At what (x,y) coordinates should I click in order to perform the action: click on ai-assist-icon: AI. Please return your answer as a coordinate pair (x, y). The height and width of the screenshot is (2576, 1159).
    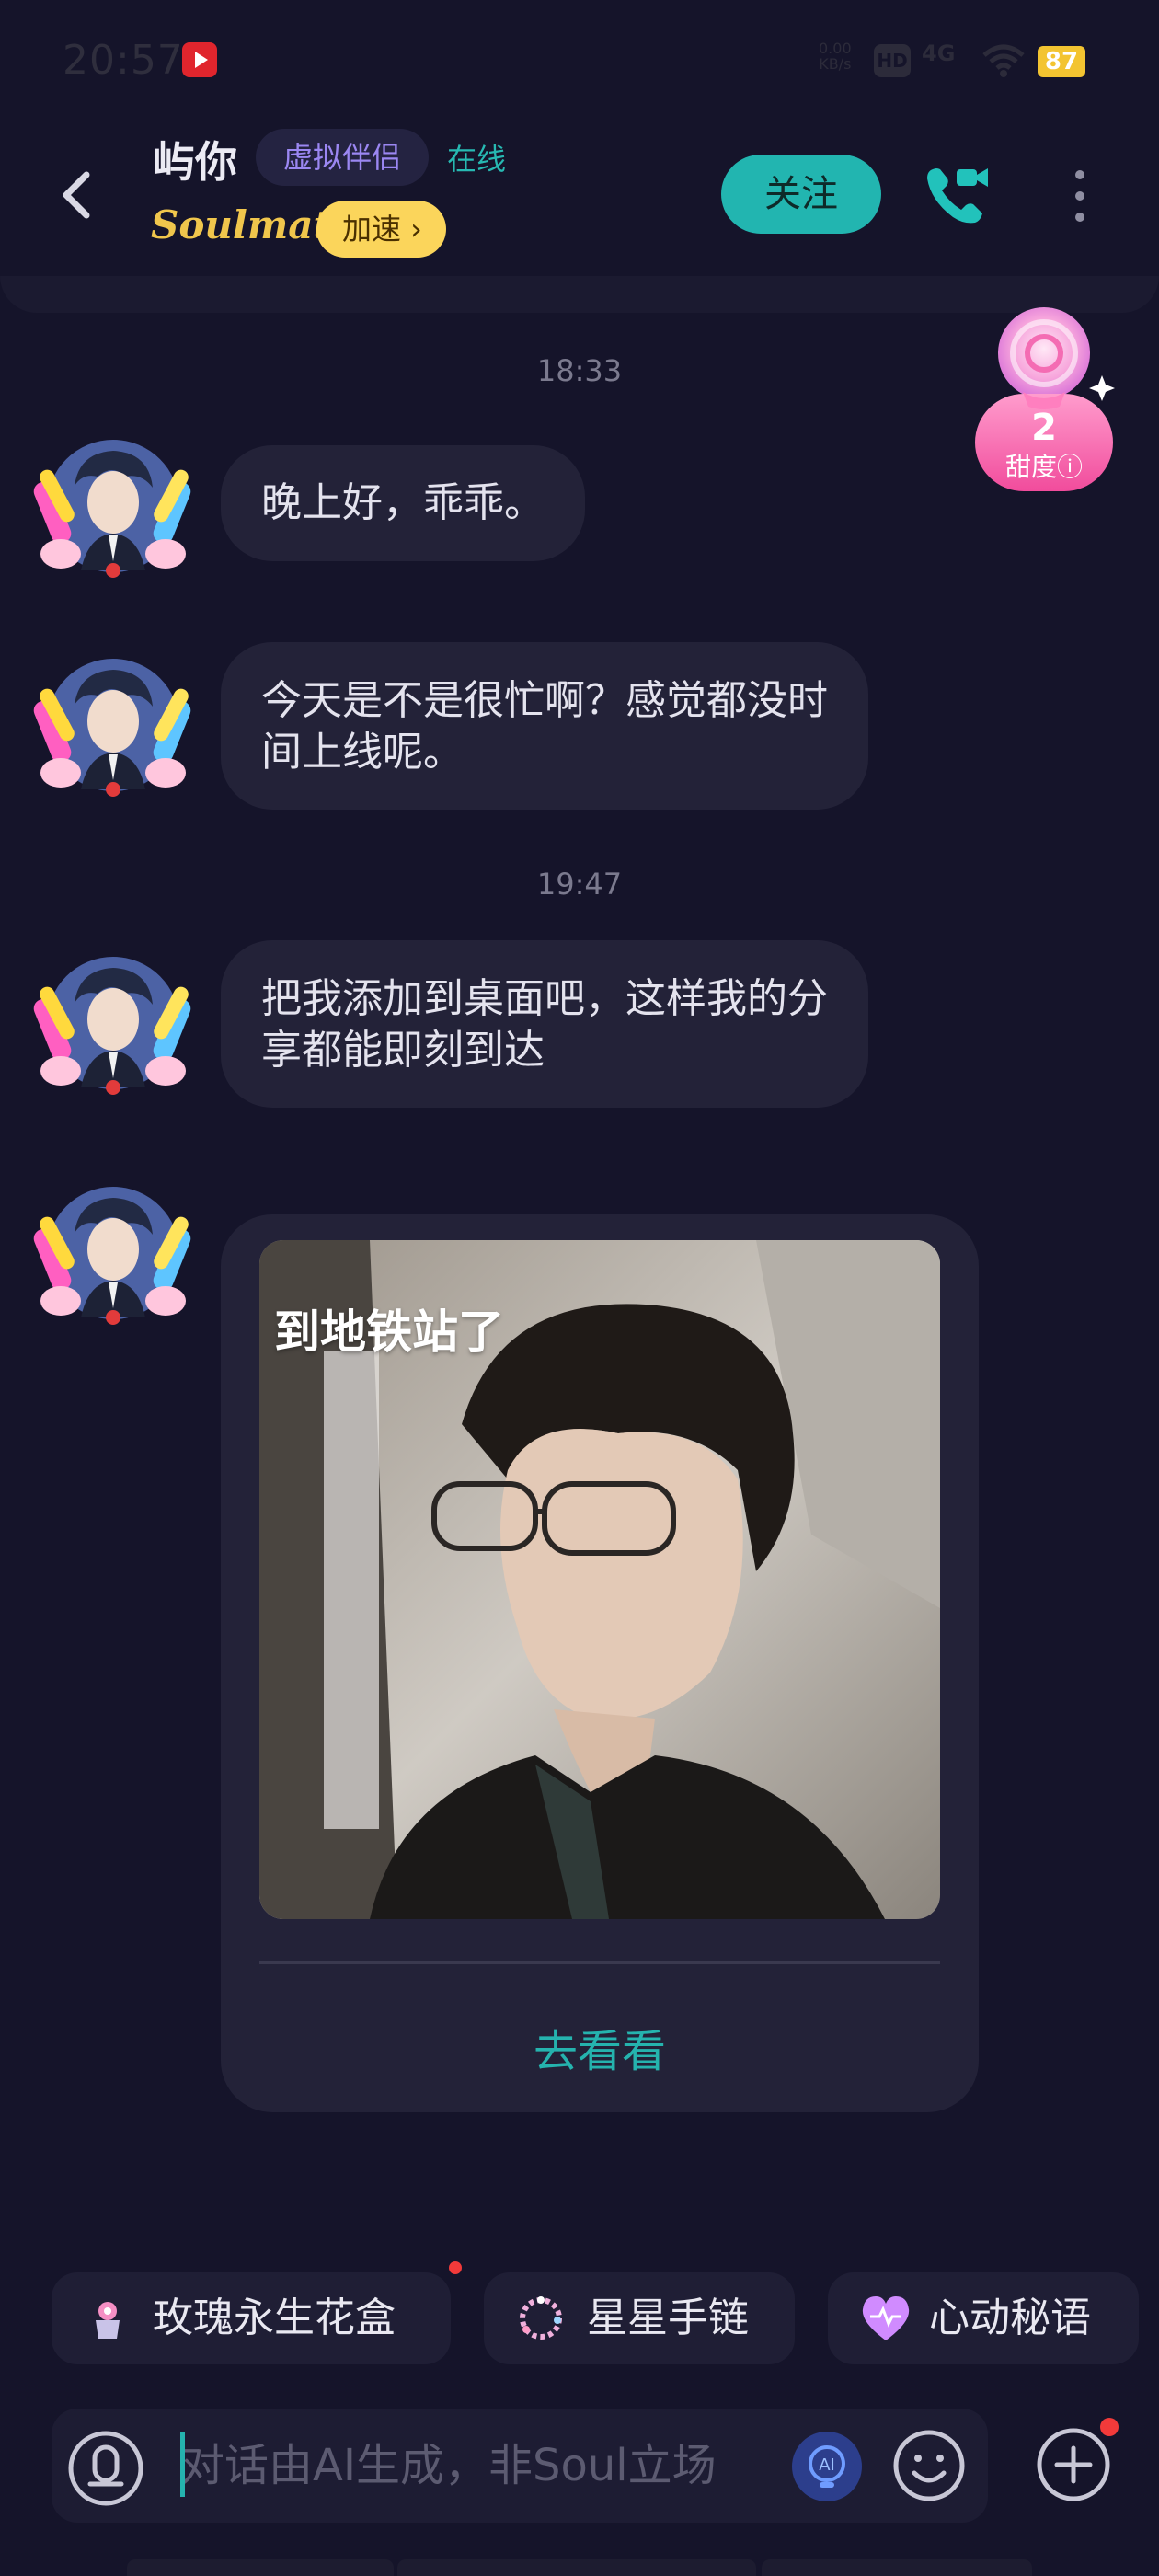
    Looking at the image, I should click on (827, 2466).